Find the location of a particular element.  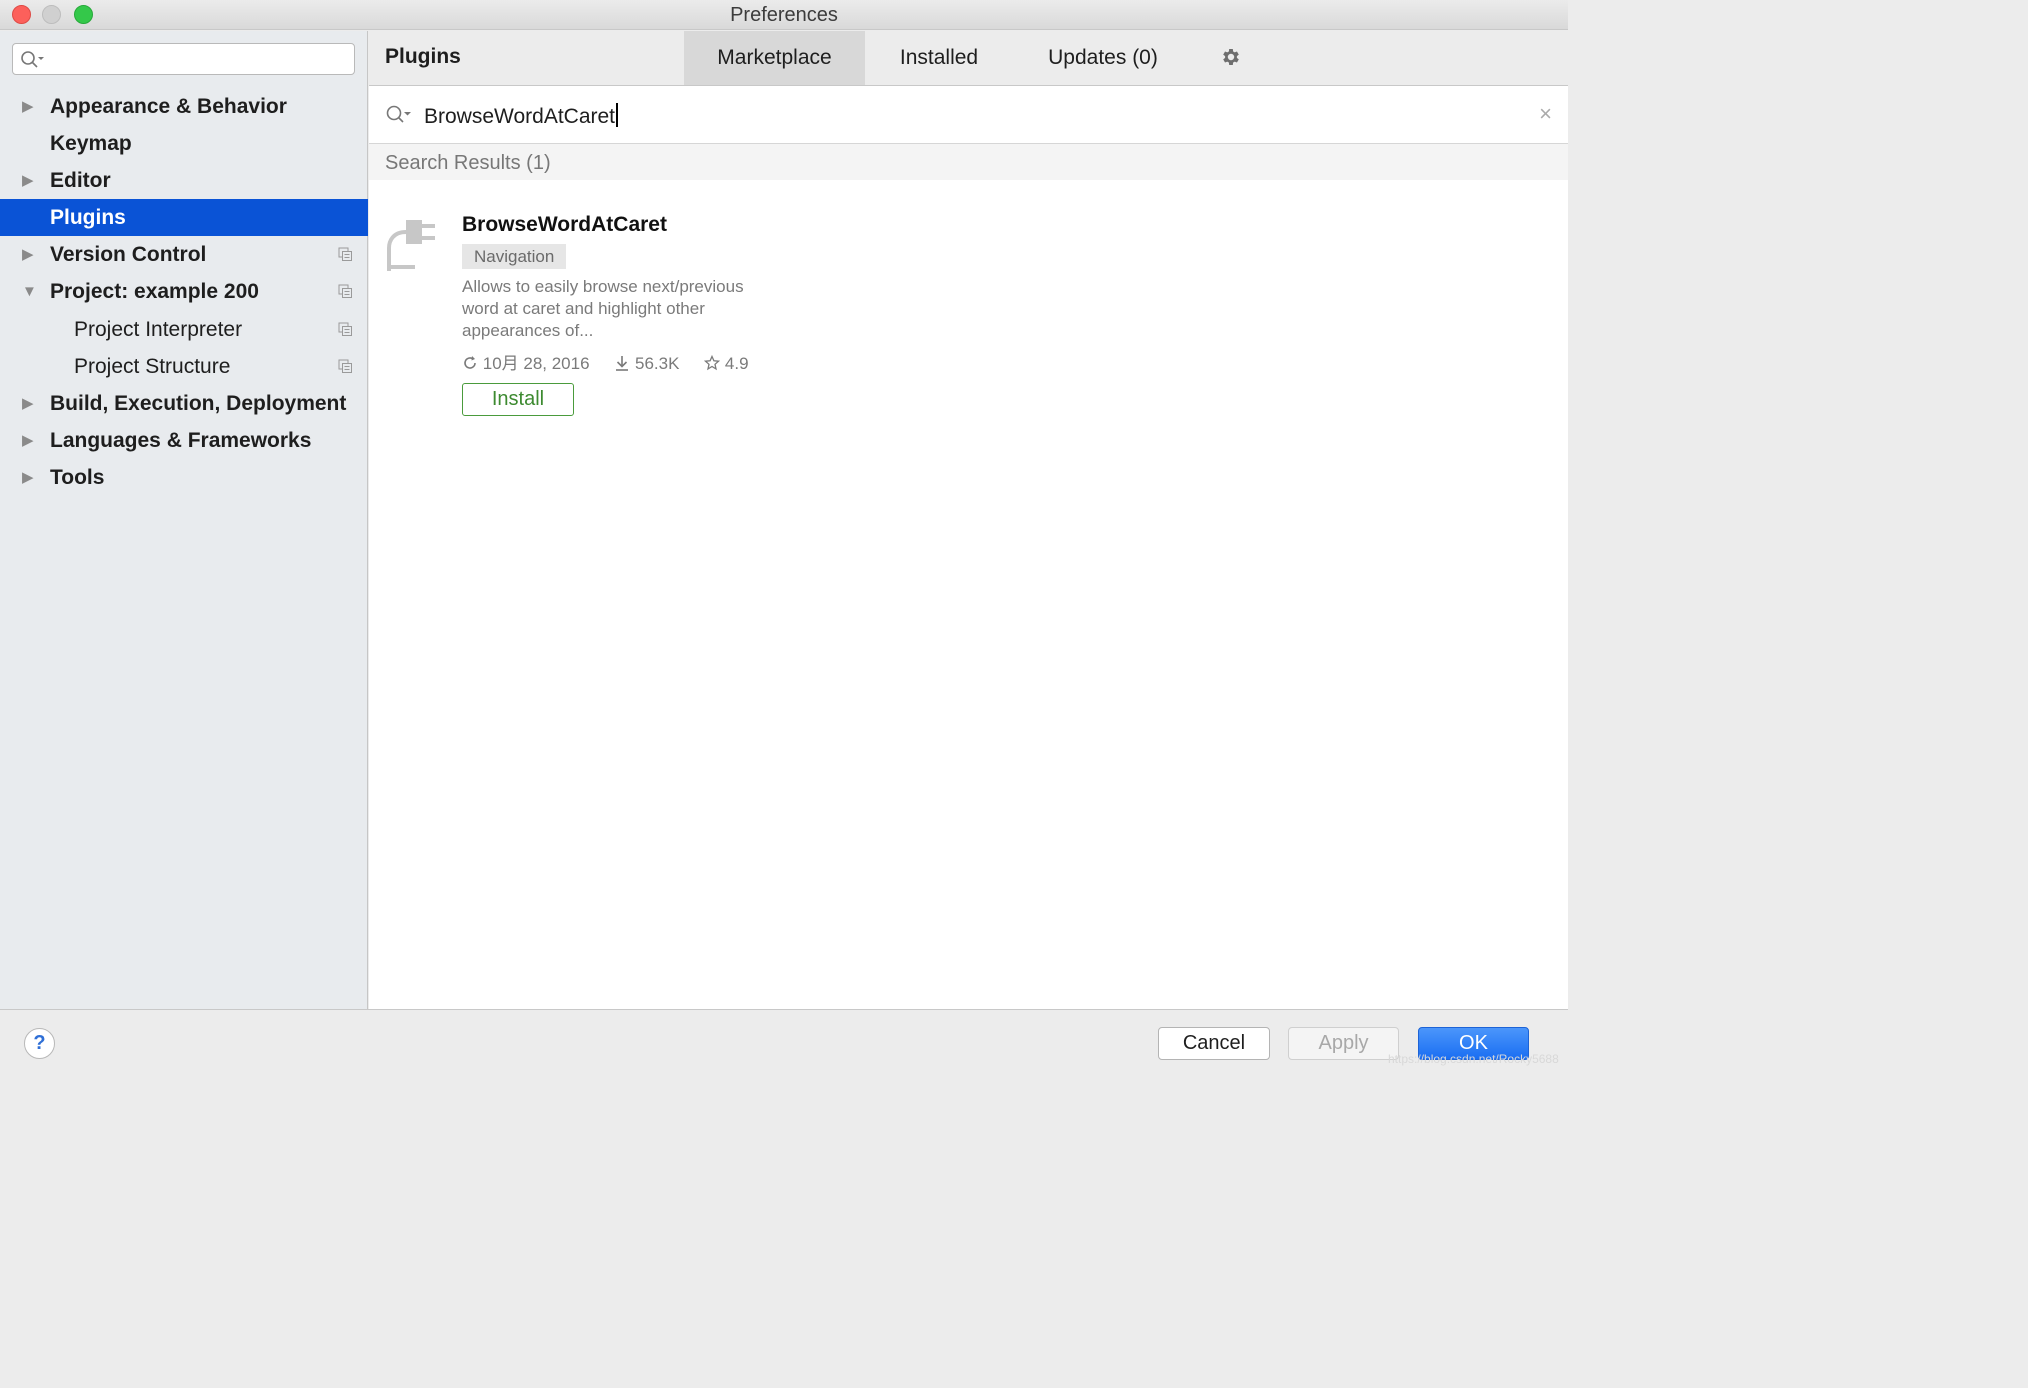

sidebar-item-version-control: ▶ Version Control is located at coordinates (184, 254).